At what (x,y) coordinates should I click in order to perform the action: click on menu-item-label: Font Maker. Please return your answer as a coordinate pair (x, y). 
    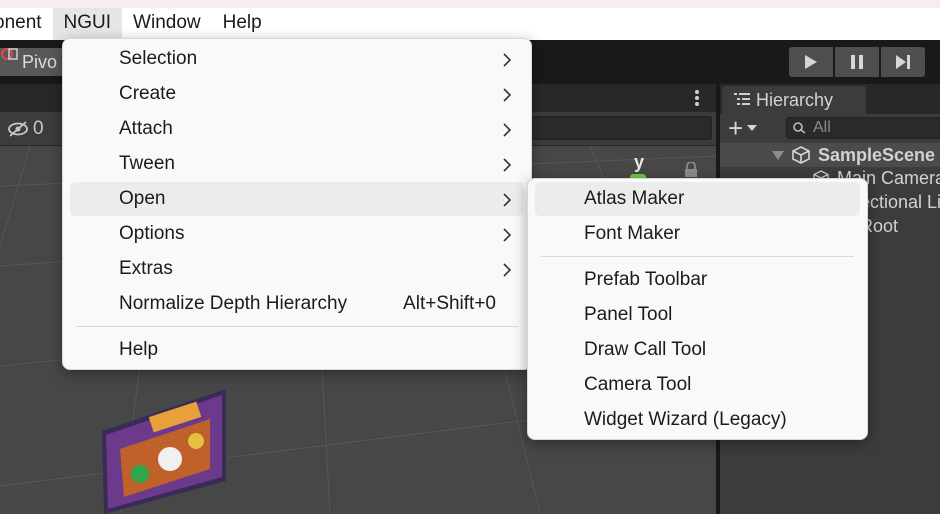
    Looking at the image, I should click on (632, 233).